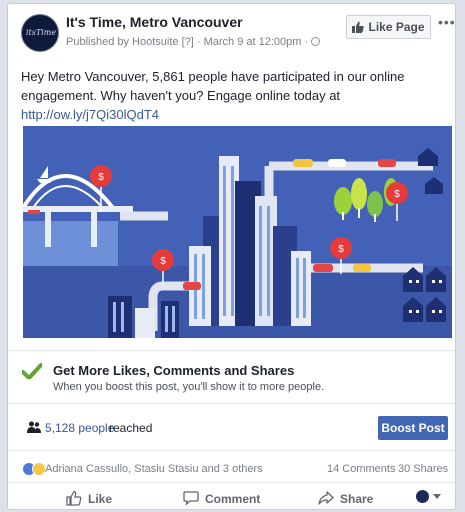 This screenshot has height=512, width=465. Describe the element at coordinates (74, 498) in the screenshot. I see `thumbs-up-outline-icon` at that location.